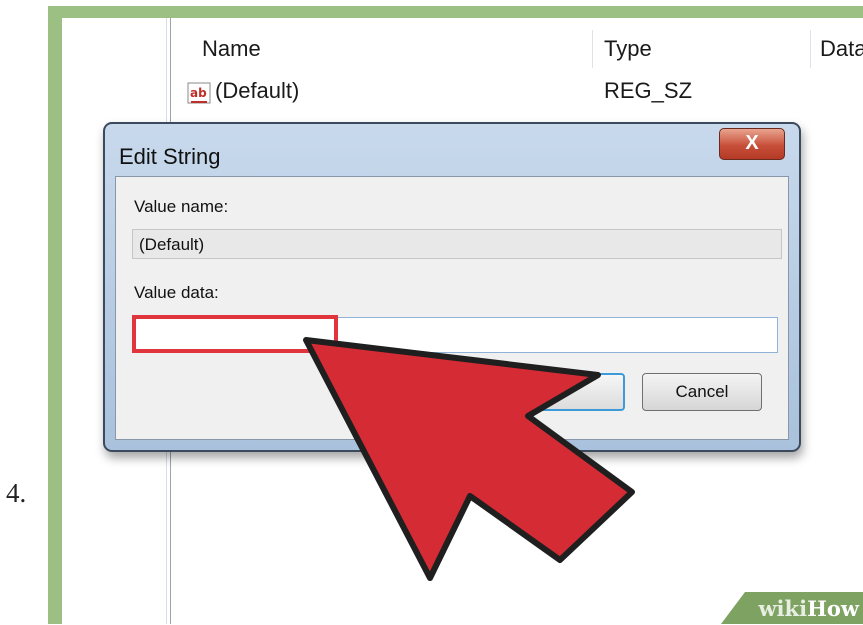 Image resolution: width=863 pixels, height=625 pixels. Describe the element at coordinates (702, 392) in the screenshot. I see `cancel-button: Cancel` at that location.